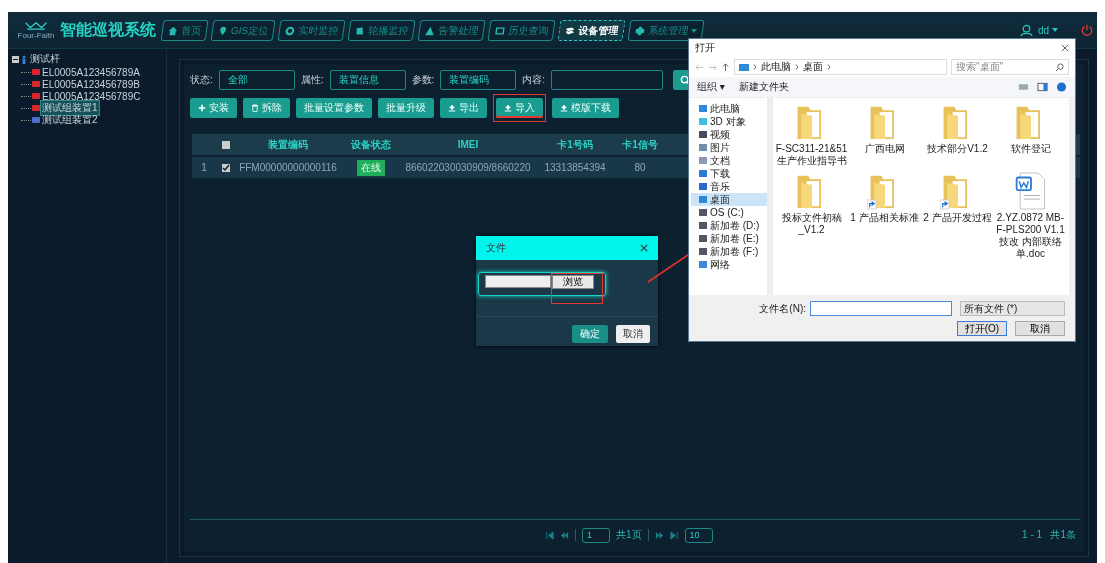 The width and height of the screenshot is (1105, 563). I want to click on logo-icon, so click(36, 25).